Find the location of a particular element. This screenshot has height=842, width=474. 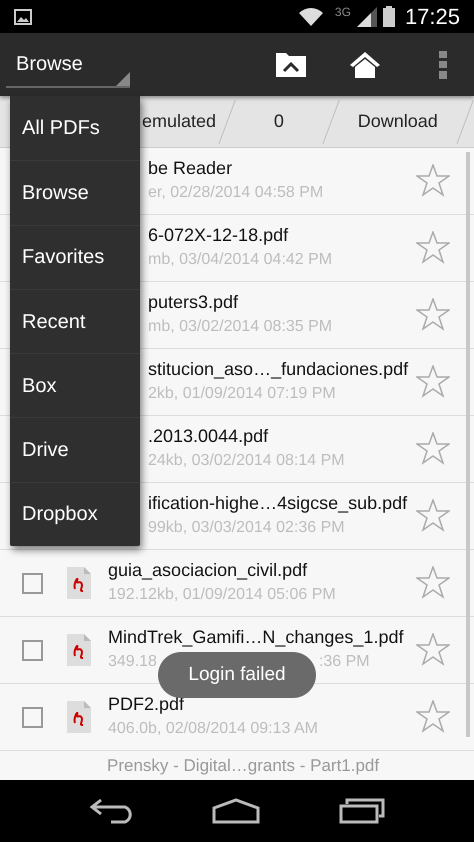

breadcrumb: Download is located at coordinates (398, 121).